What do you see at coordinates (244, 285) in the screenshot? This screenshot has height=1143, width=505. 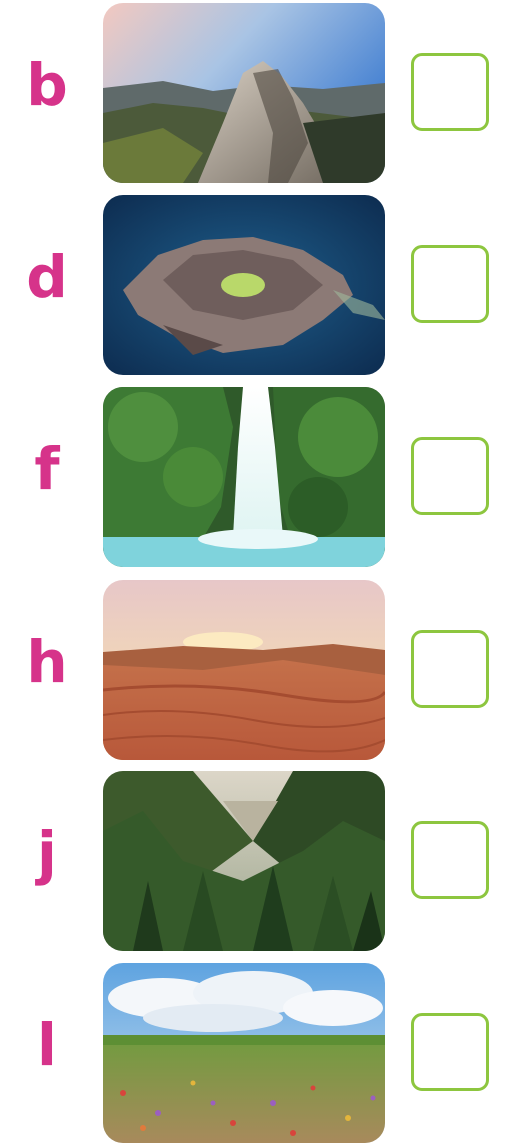 I see `volcanic-island-photo` at bounding box center [244, 285].